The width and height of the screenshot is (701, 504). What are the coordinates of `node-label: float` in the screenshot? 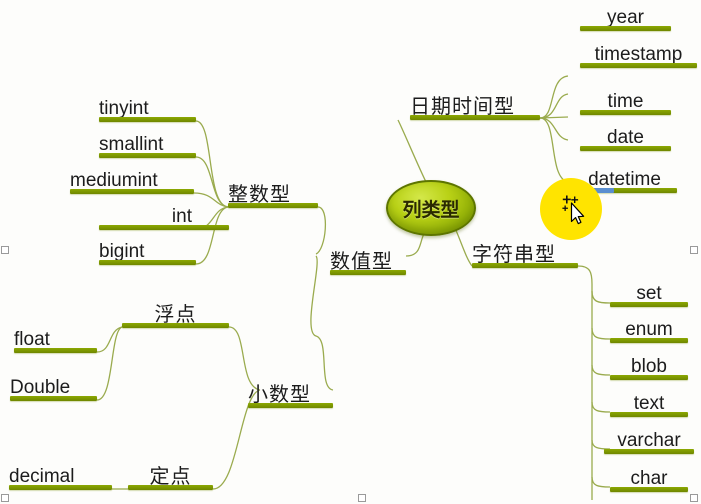 It's located at (32, 339).